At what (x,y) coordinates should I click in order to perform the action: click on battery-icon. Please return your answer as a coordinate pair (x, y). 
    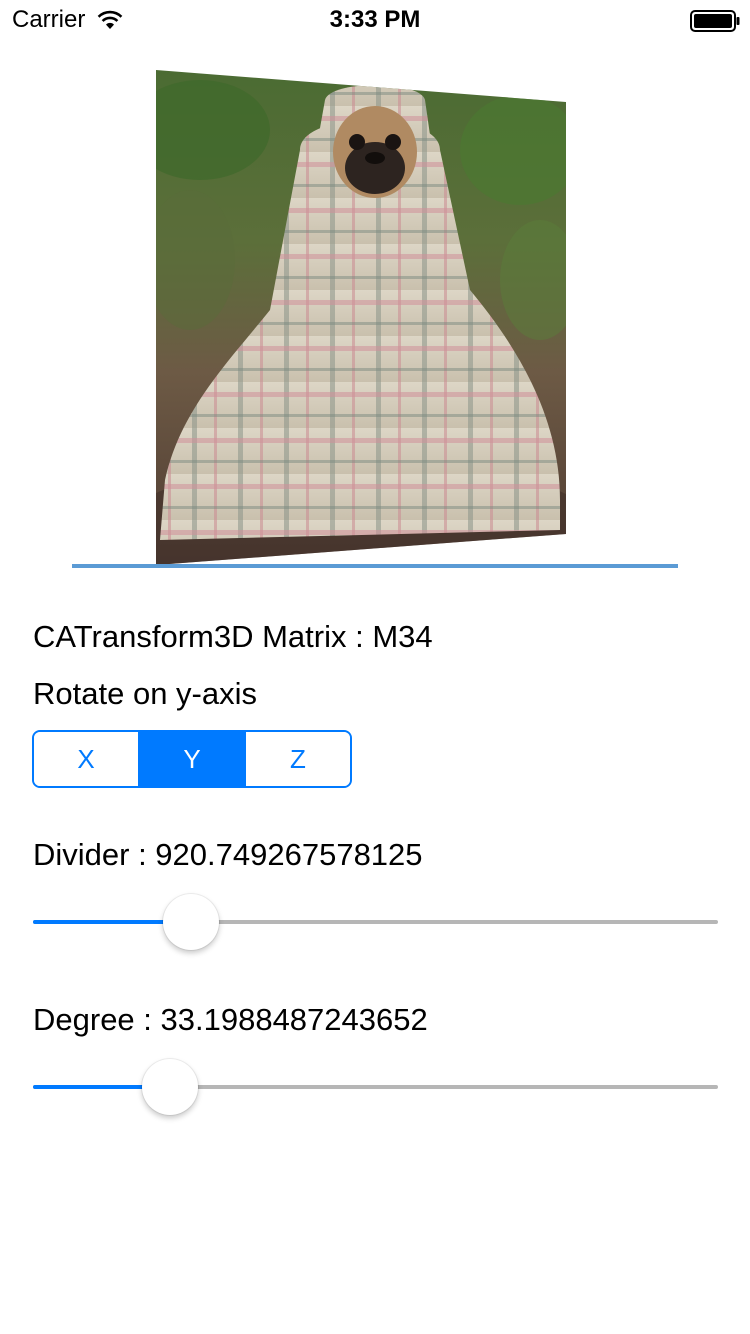
    Looking at the image, I should click on (715, 21).